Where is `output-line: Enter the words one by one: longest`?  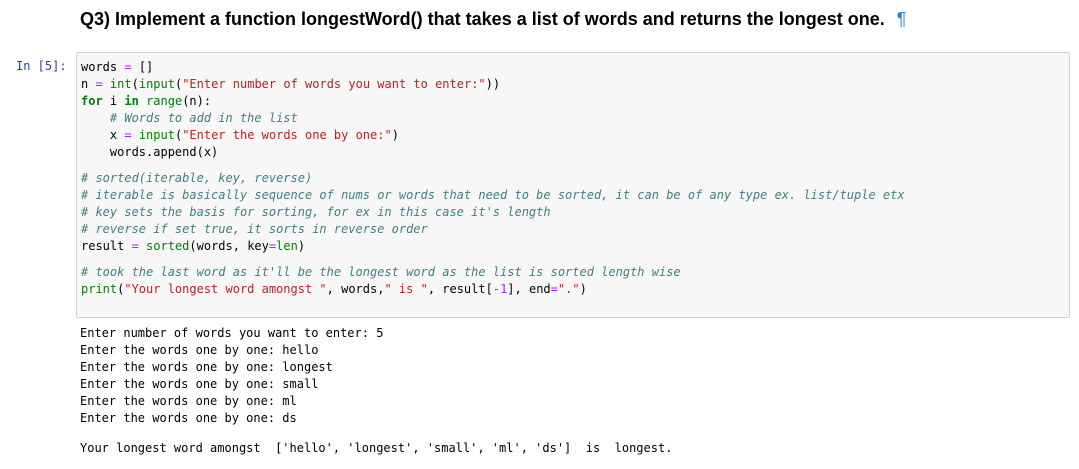
output-line: Enter the words one by one: longest is located at coordinates (206, 367).